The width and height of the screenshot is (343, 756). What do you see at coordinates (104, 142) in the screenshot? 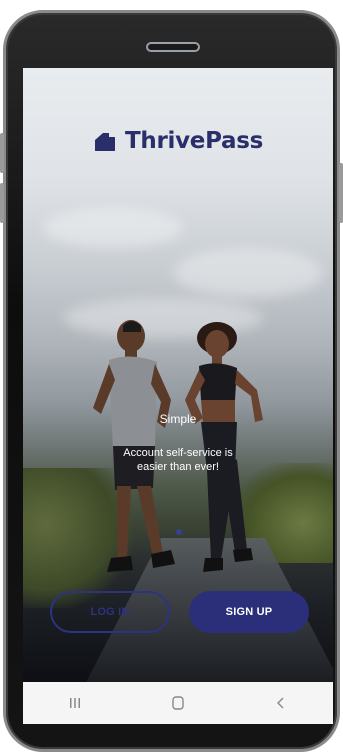
I see `logo-mark-icon` at bounding box center [104, 142].